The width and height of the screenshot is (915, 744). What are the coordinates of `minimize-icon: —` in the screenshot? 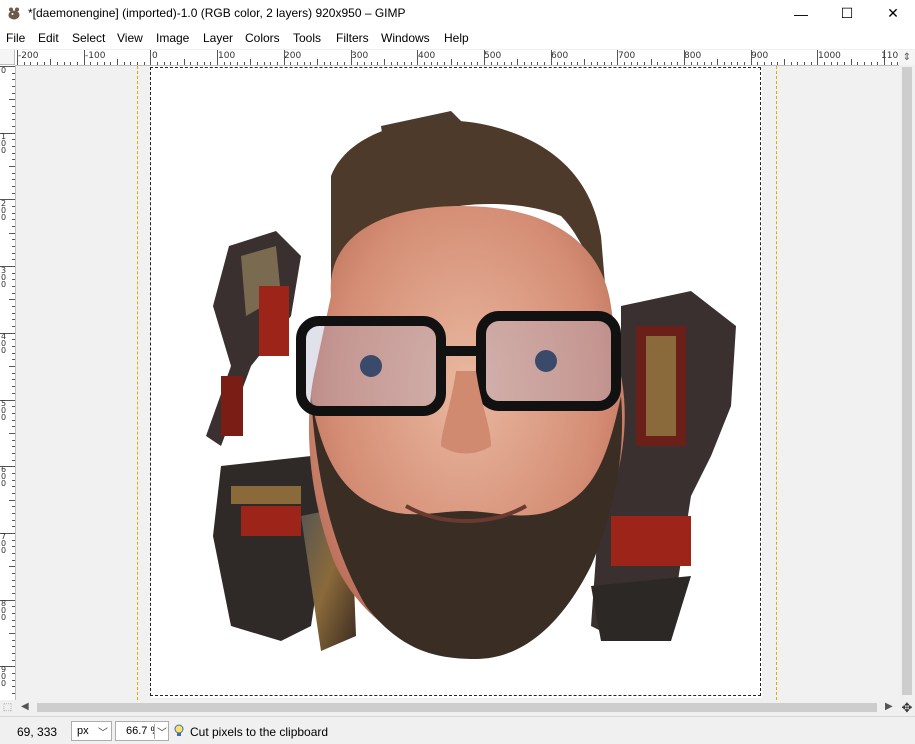 It's located at (801, 13).